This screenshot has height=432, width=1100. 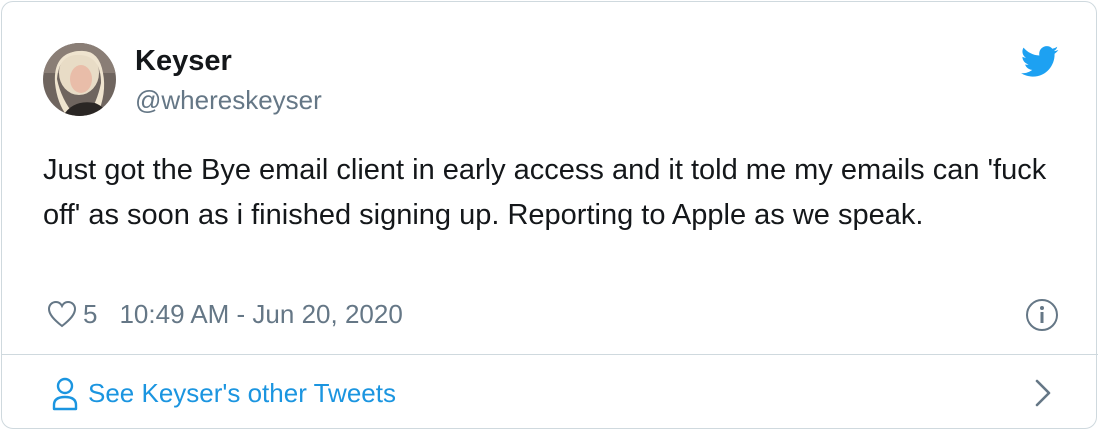 I want to click on tweet-timestamp: 10:49 AM - Jun 20, 2020, so click(x=260, y=314).